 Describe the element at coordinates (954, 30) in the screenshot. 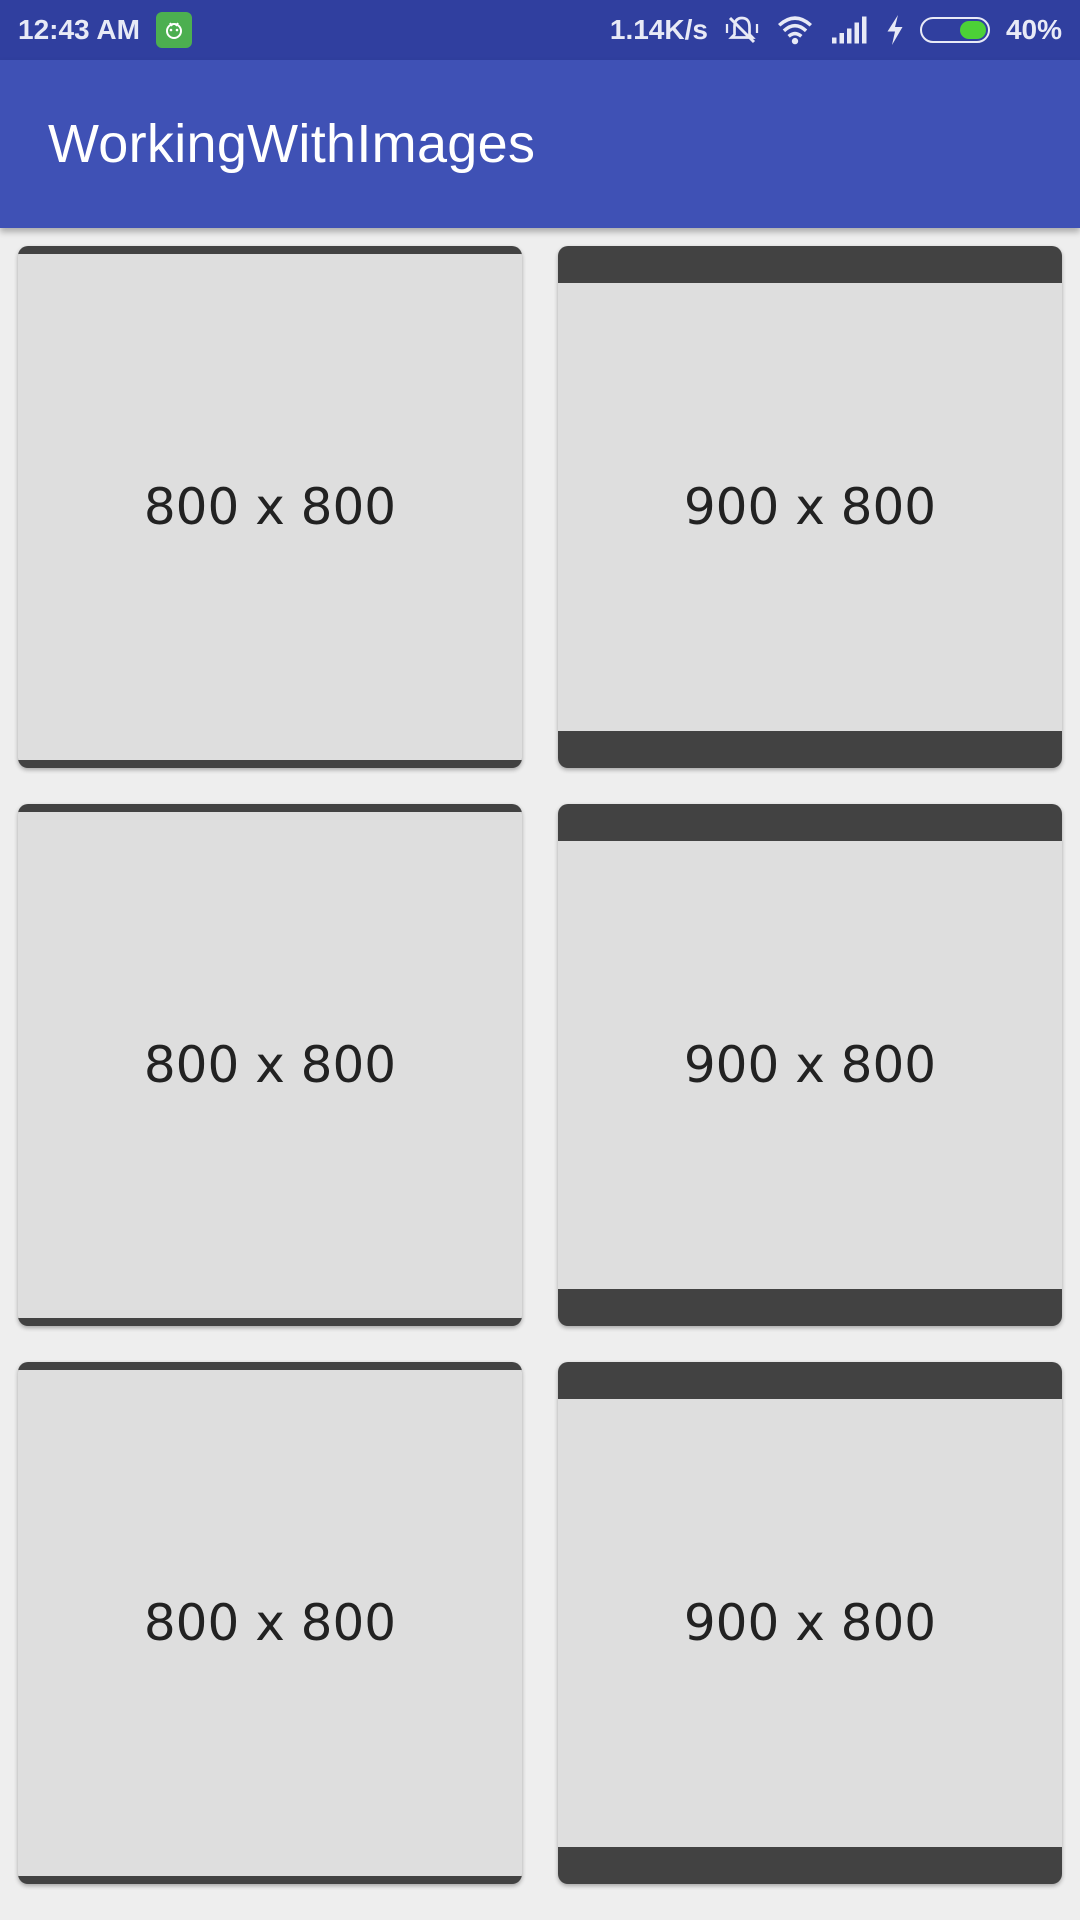

I see `battery-icon` at that location.